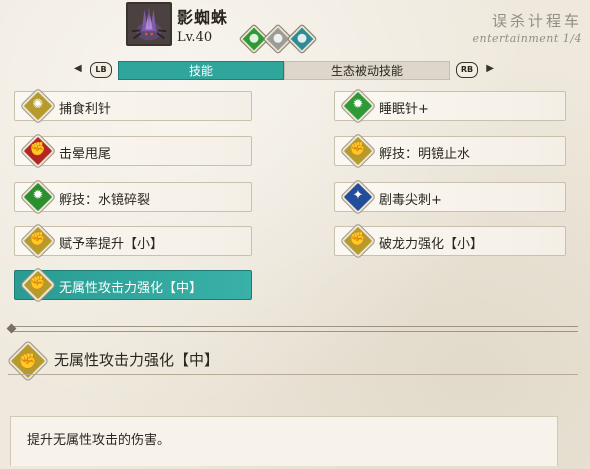 Image resolution: width=590 pixels, height=469 pixels. Describe the element at coordinates (201, 70) in the screenshot. I see `tab-skills: 技能` at that location.